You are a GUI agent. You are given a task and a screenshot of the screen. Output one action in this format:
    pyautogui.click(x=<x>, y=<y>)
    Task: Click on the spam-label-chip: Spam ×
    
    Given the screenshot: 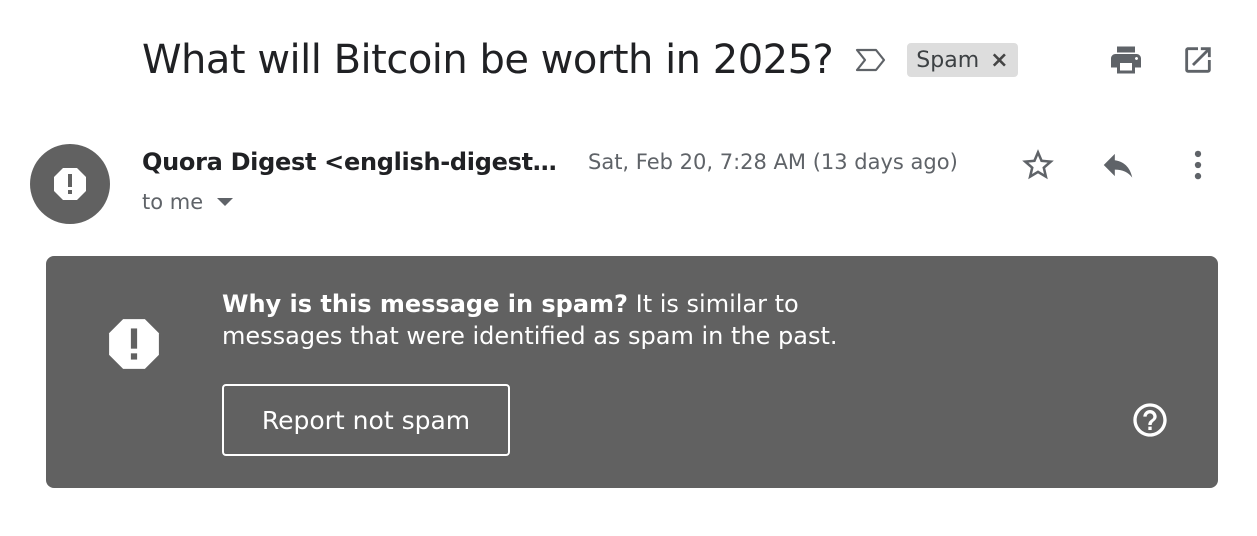 What is the action you would take?
    pyautogui.click(x=962, y=60)
    